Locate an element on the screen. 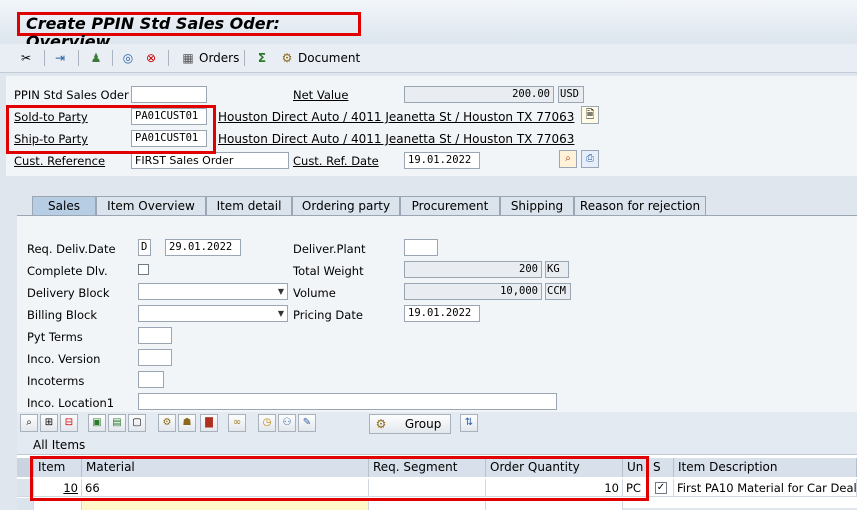  order-number-label: PPIN Std Sales Oder is located at coordinates (71, 95).